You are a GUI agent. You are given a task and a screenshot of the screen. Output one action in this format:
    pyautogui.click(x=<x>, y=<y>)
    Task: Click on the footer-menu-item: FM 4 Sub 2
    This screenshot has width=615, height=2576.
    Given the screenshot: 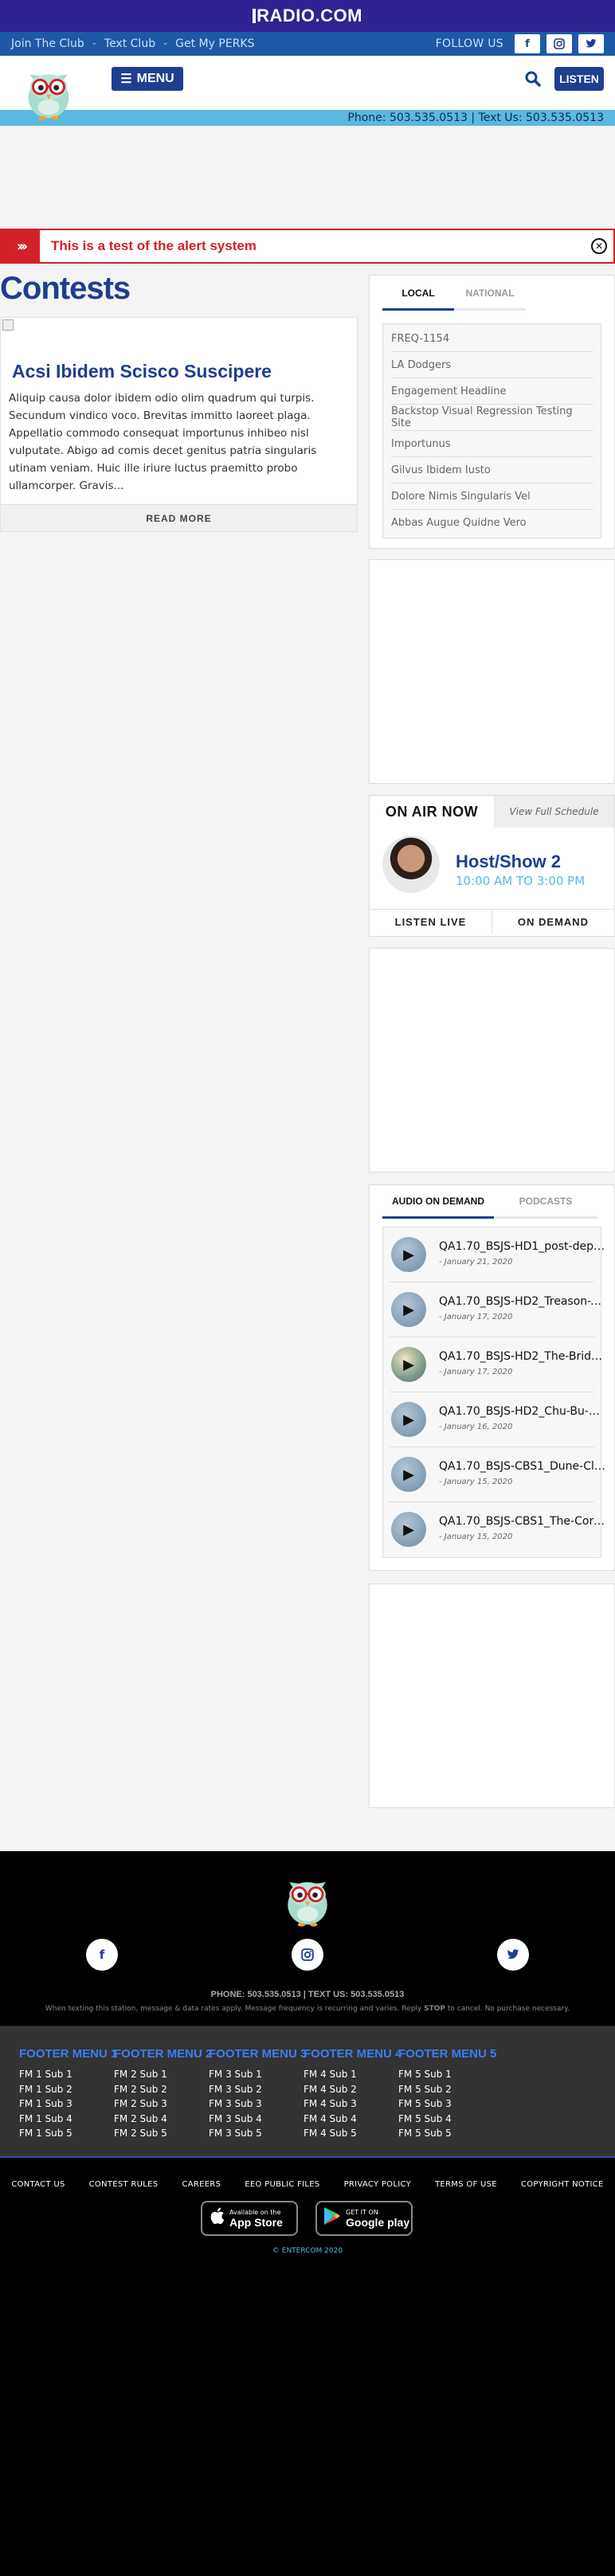 What is the action you would take?
    pyautogui.click(x=351, y=2089)
    